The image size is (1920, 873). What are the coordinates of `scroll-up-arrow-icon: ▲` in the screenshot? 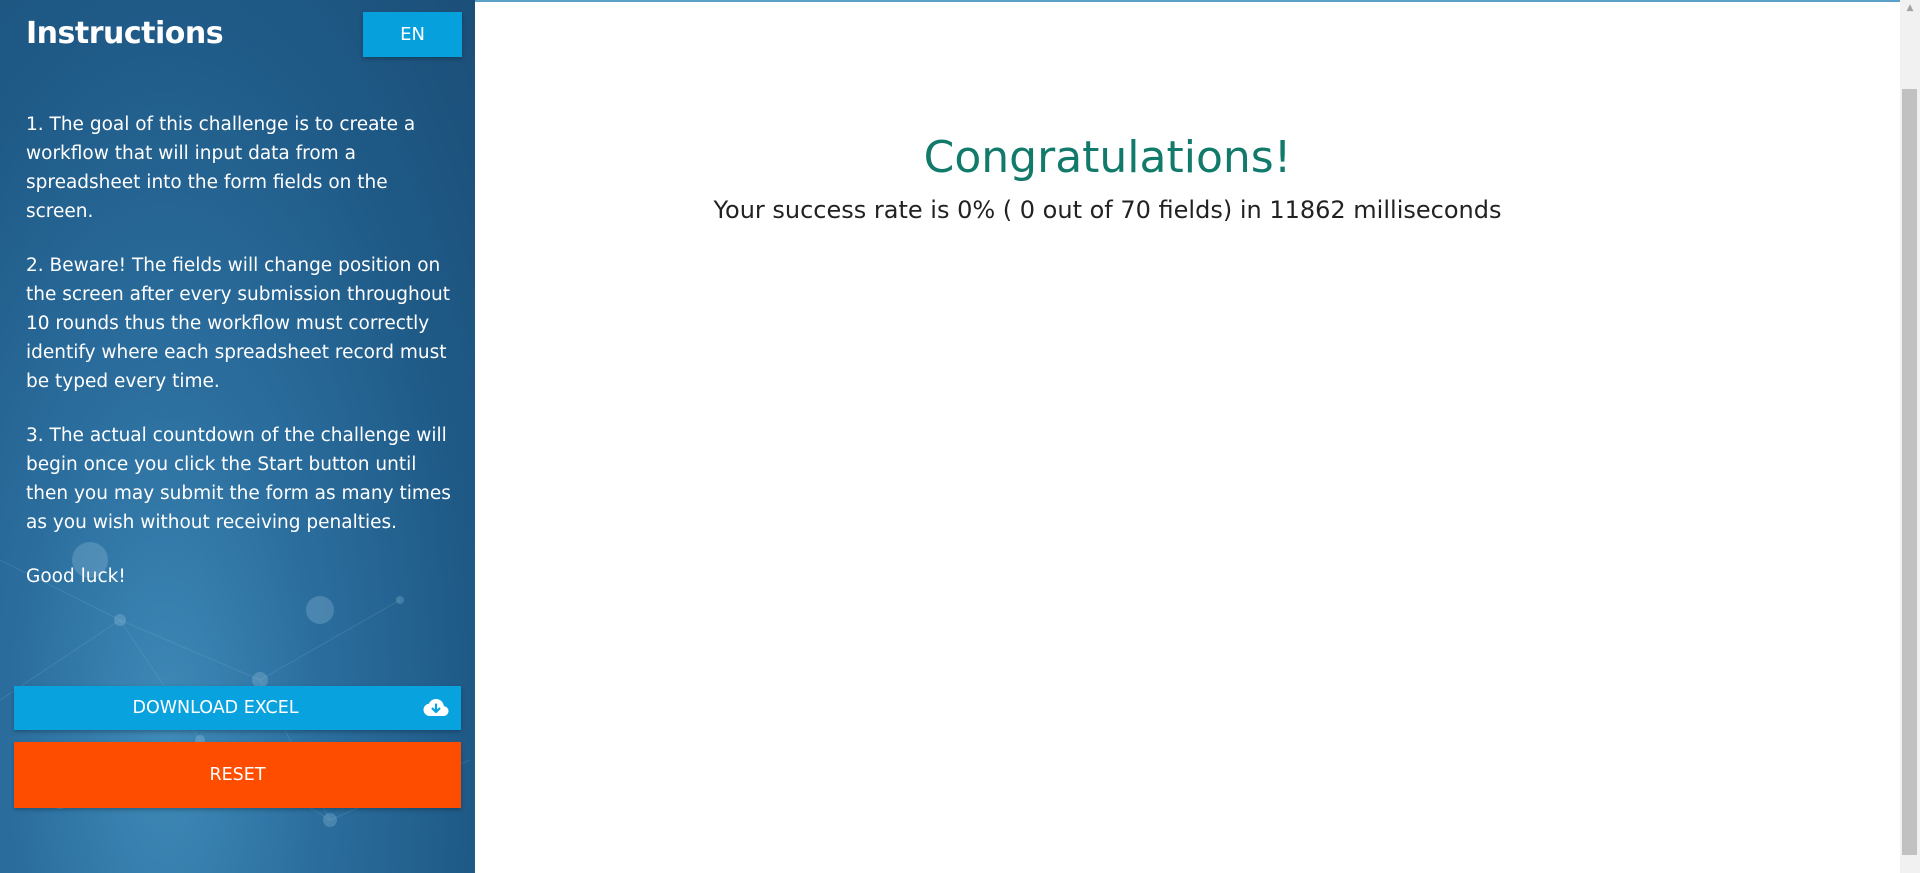 It's located at (1910, 8).